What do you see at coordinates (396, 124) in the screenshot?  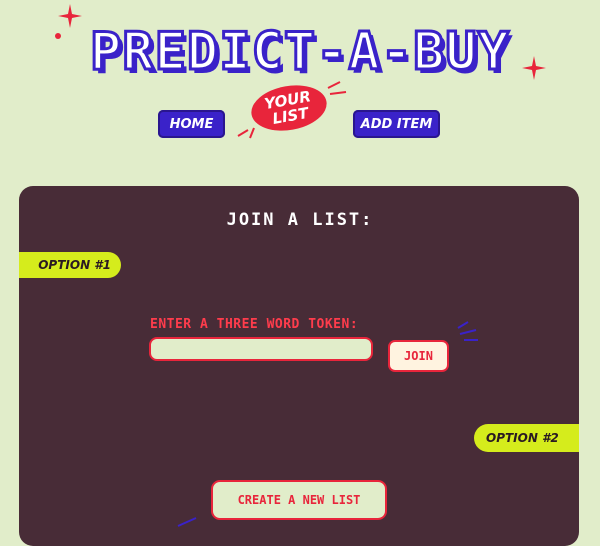 I see `add-item-button: ADD ITEM` at bounding box center [396, 124].